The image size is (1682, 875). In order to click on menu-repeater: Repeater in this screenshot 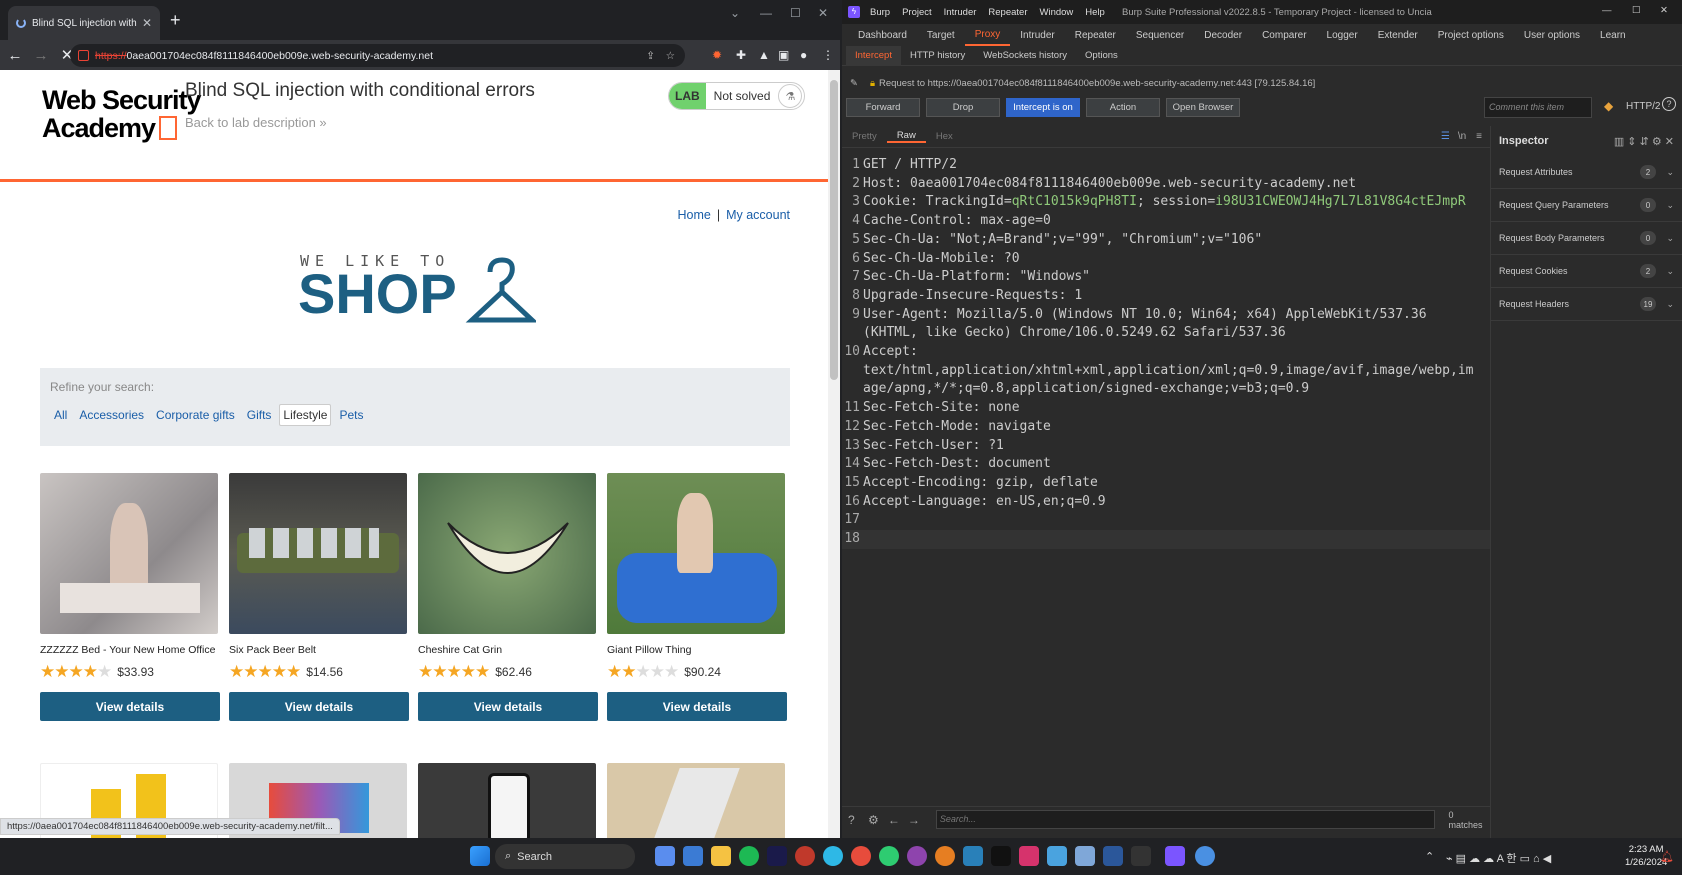, I will do `click(1007, 12)`.